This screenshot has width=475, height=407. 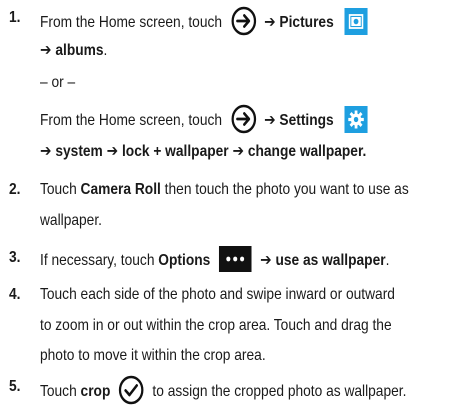 I want to click on crop-label: crop, so click(x=95, y=392).